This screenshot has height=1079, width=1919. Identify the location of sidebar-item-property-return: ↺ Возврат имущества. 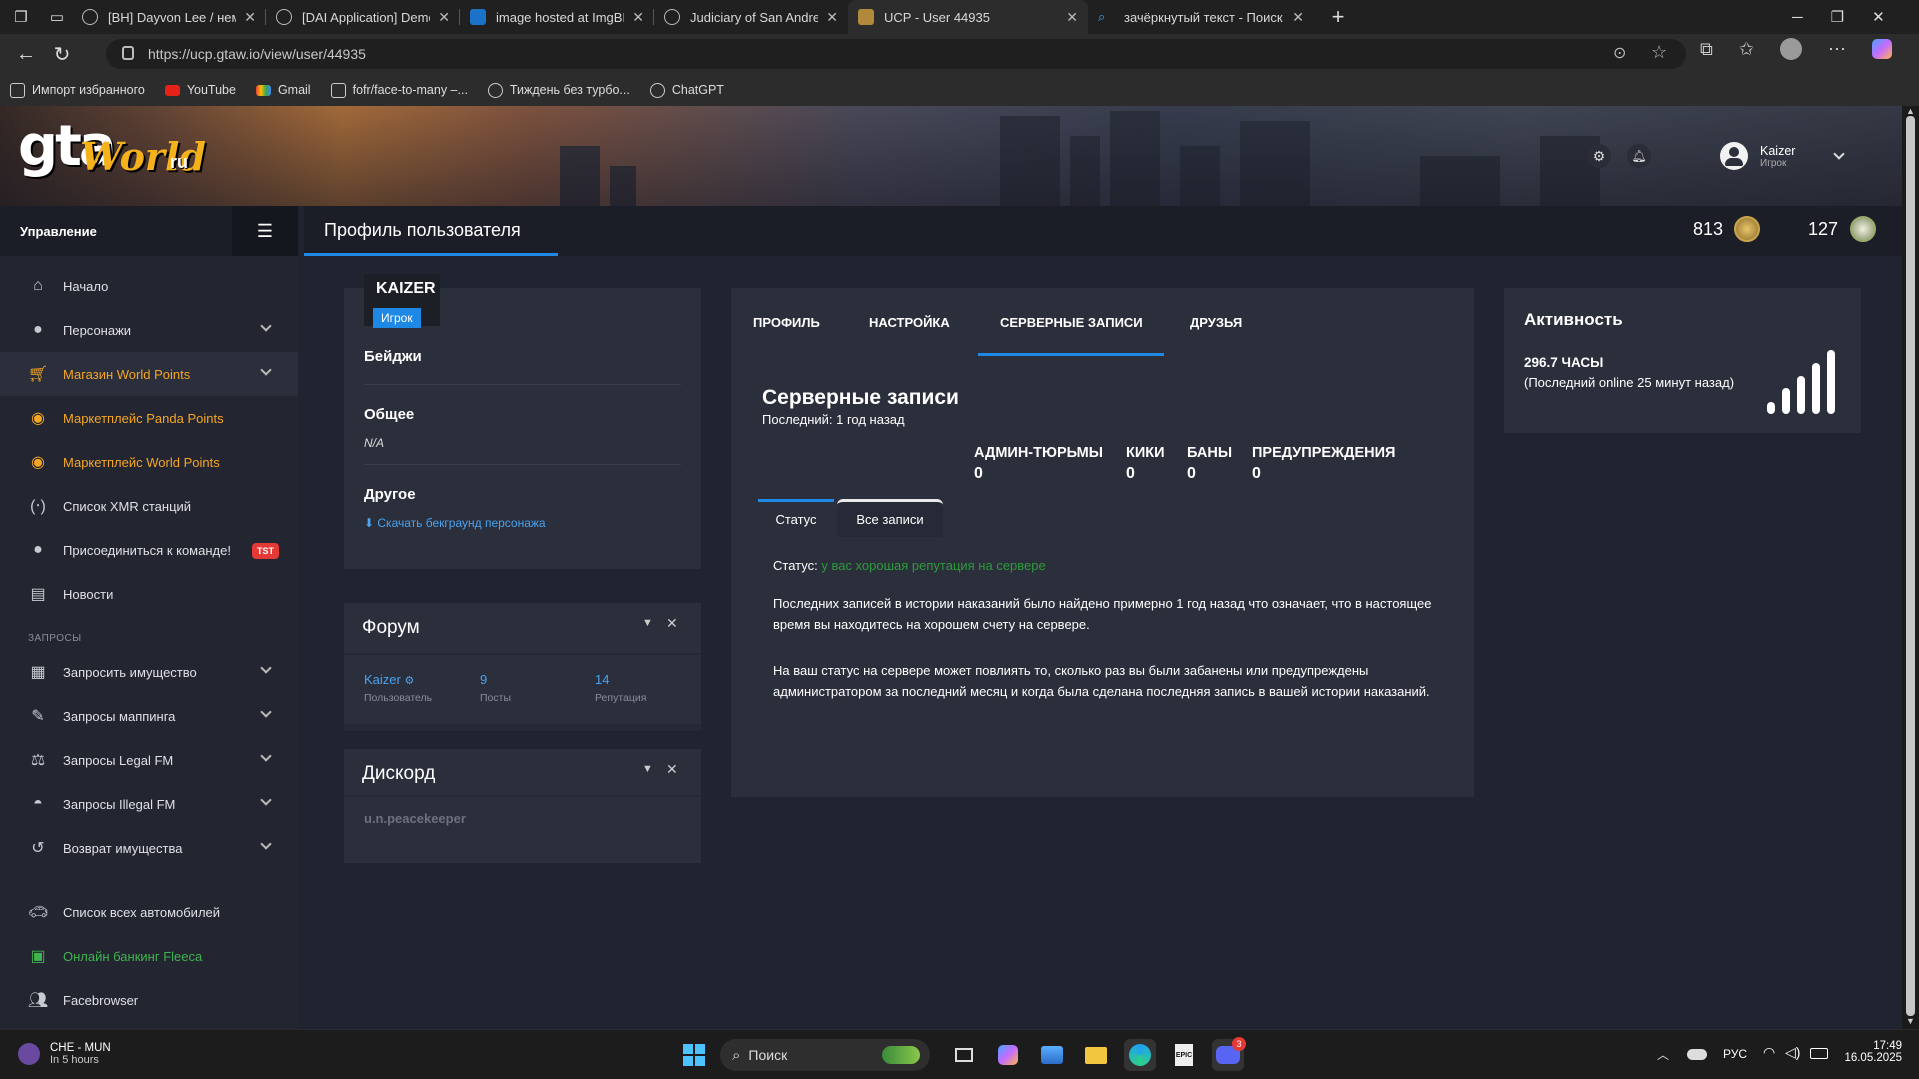
(149, 848).